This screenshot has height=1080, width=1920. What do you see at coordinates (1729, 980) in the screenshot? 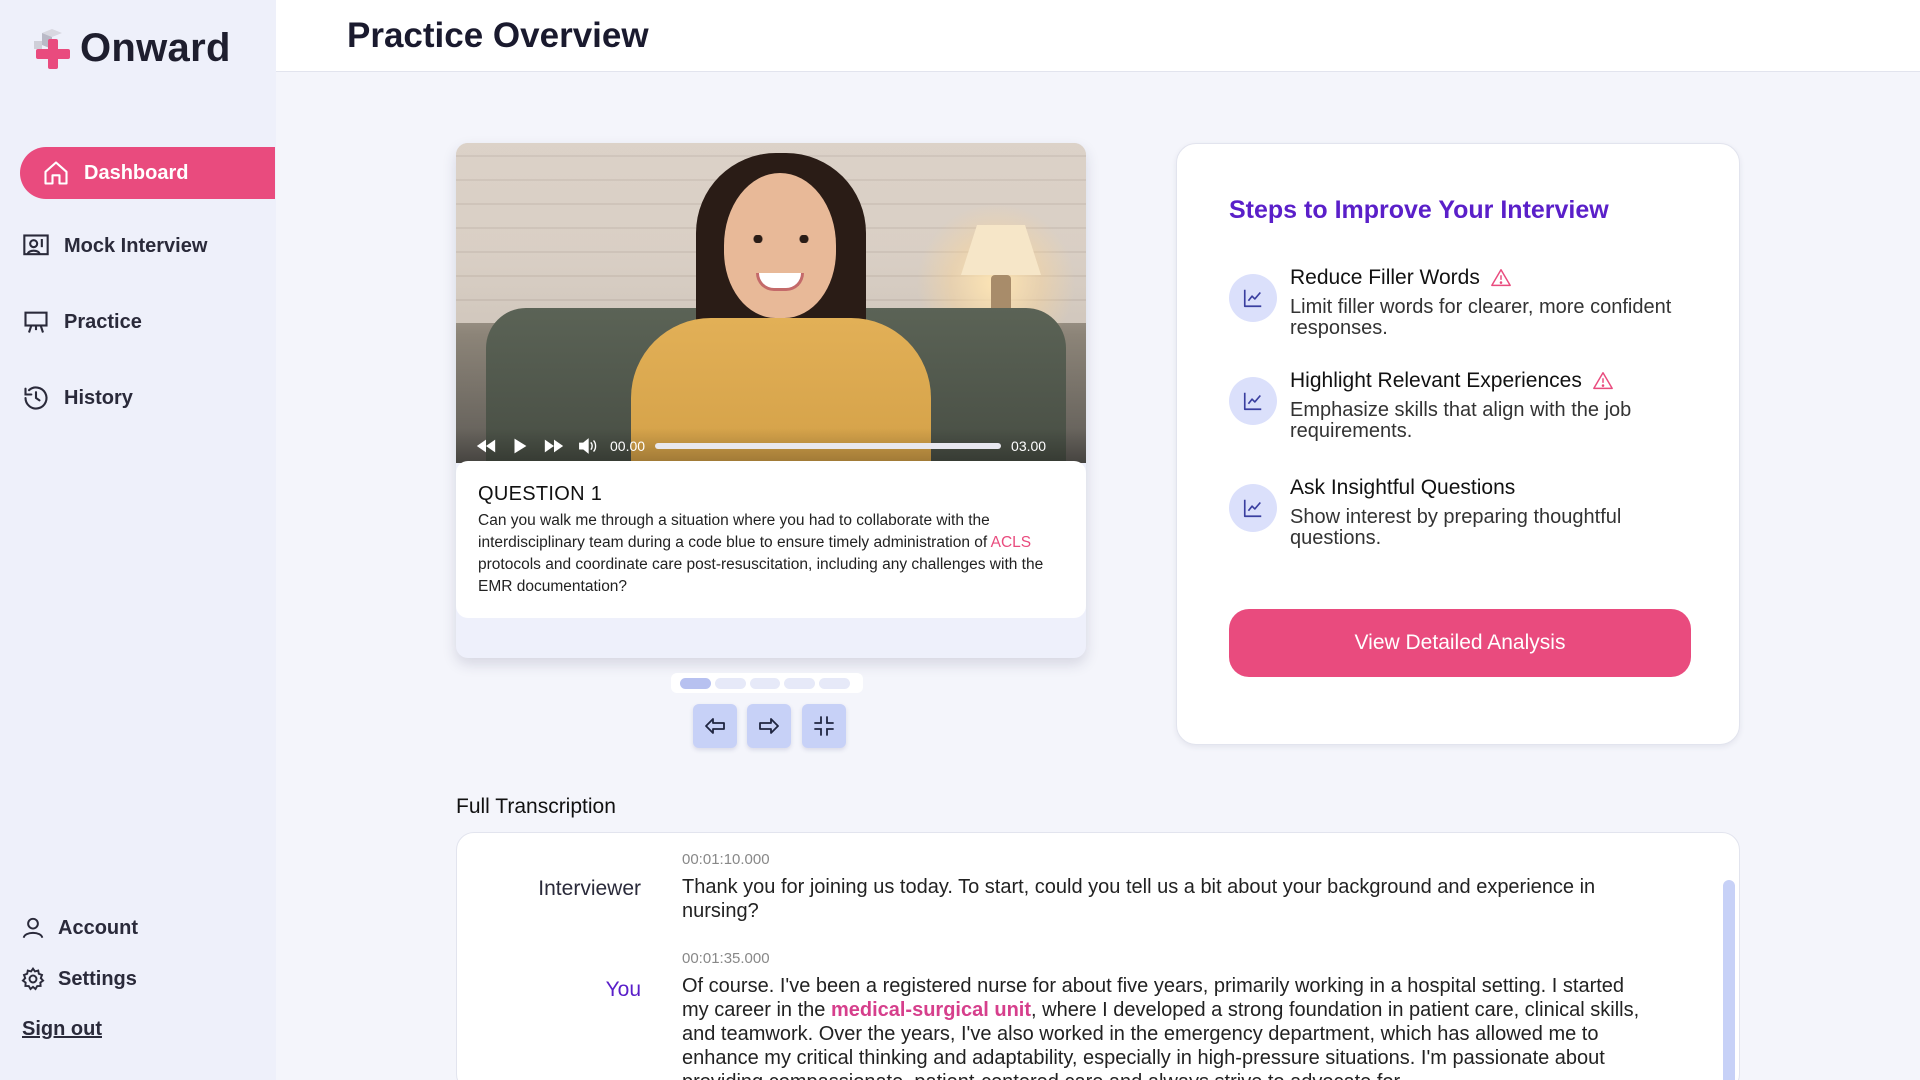
I see `transcript-scrollbar` at bounding box center [1729, 980].